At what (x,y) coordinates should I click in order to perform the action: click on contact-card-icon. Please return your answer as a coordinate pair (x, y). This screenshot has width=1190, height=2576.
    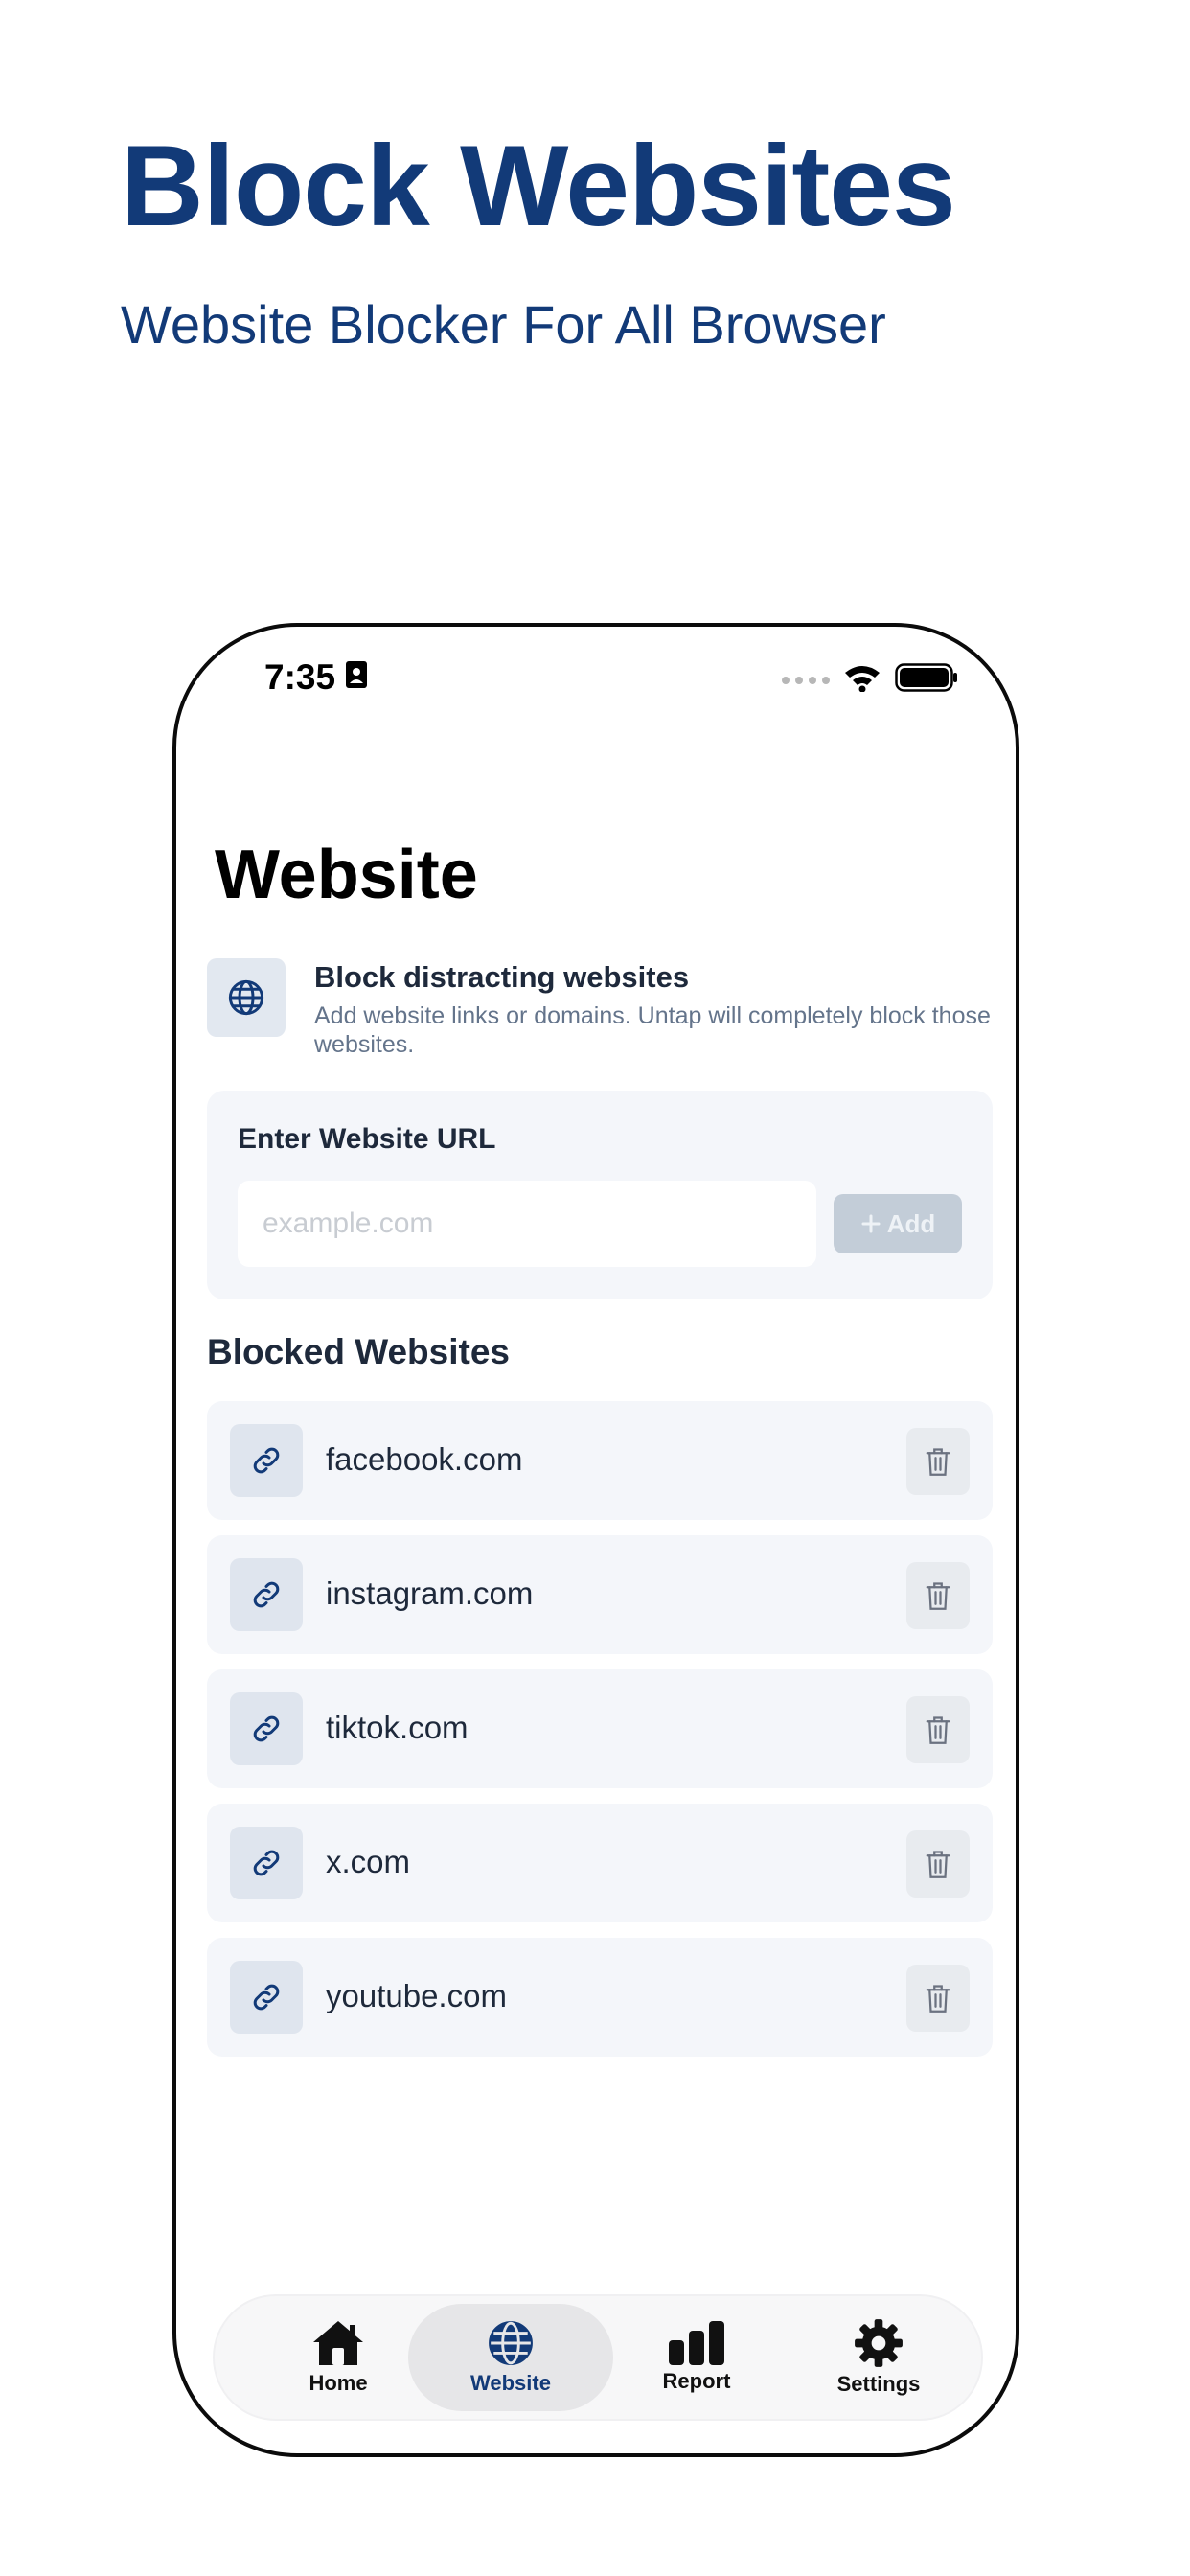
    Looking at the image, I should click on (357, 677).